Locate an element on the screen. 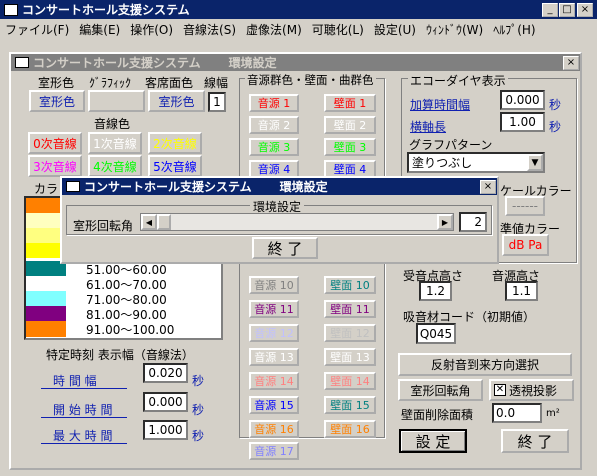 This screenshot has height=476, width=597. source-button: 音源 17 is located at coordinates (274, 451).